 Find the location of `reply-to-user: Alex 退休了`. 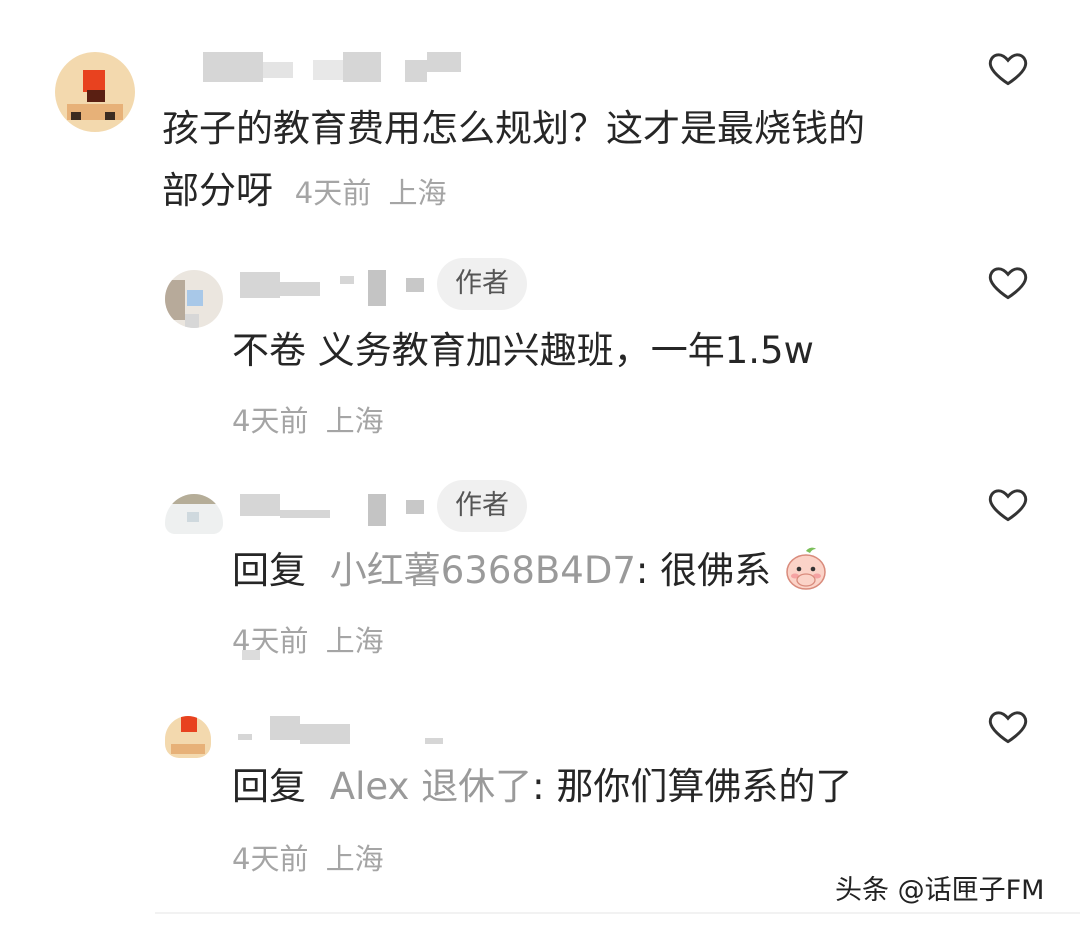

reply-to-user: Alex 退休了 is located at coordinates (431, 786).